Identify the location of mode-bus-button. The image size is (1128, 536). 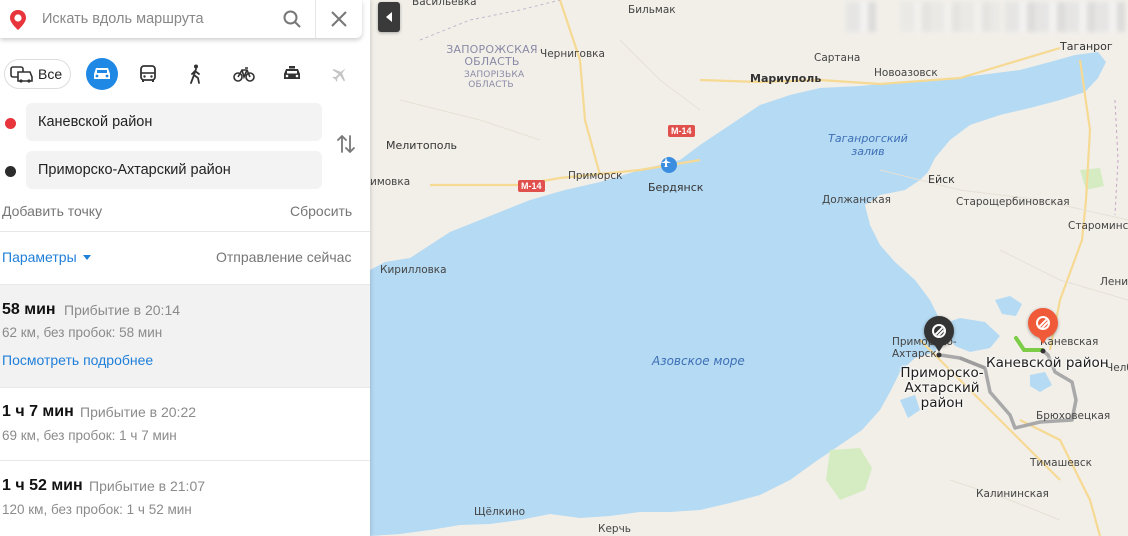
(148, 74).